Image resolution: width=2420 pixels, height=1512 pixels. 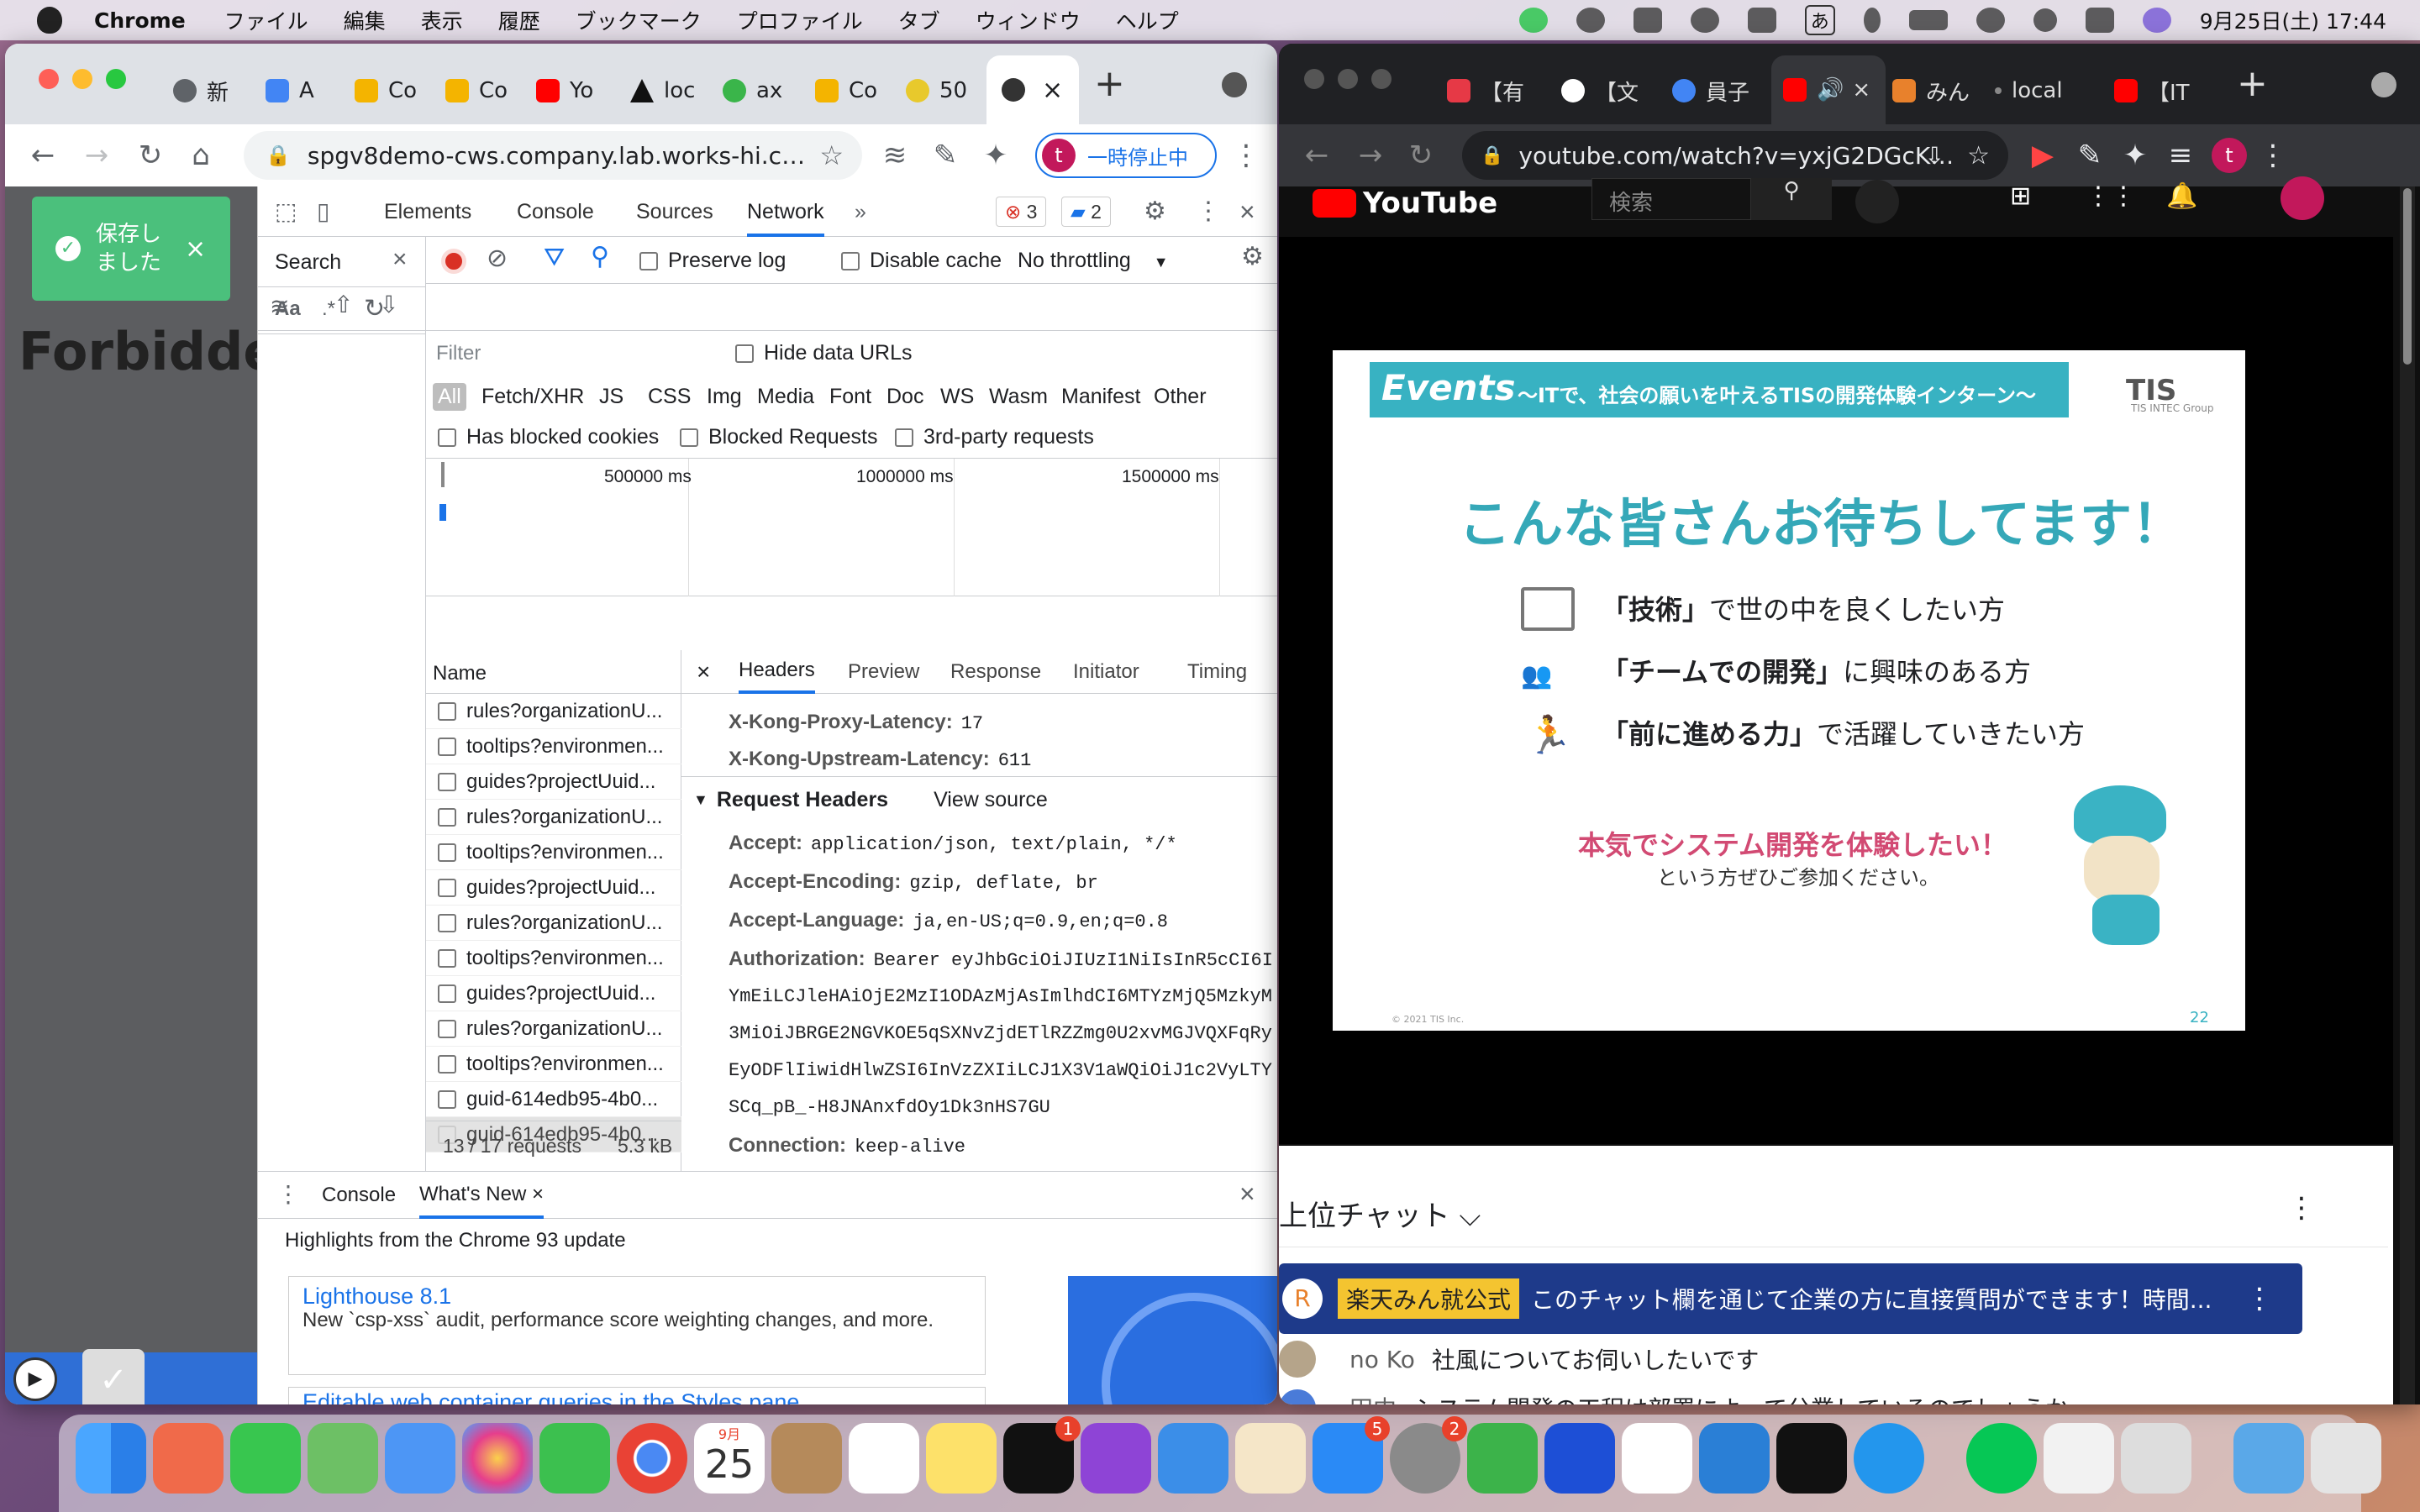 What do you see at coordinates (140, 20) in the screenshot?
I see `menu-app-name: Chrome` at bounding box center [140, 20].